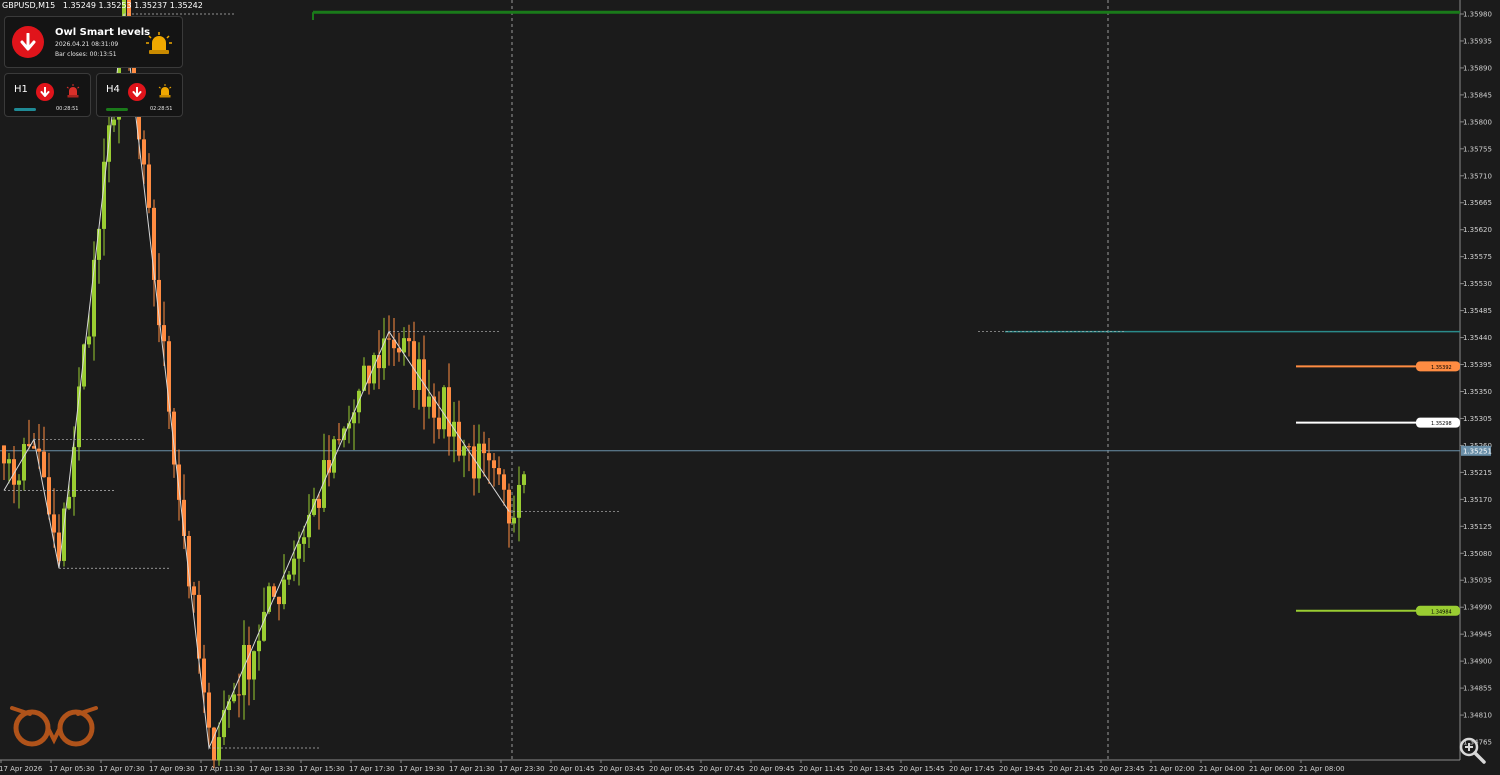 This screenshot has width=1500, height=775. I want to click on x-tick-label: 17 Apr 15:30, so click(322, 769).